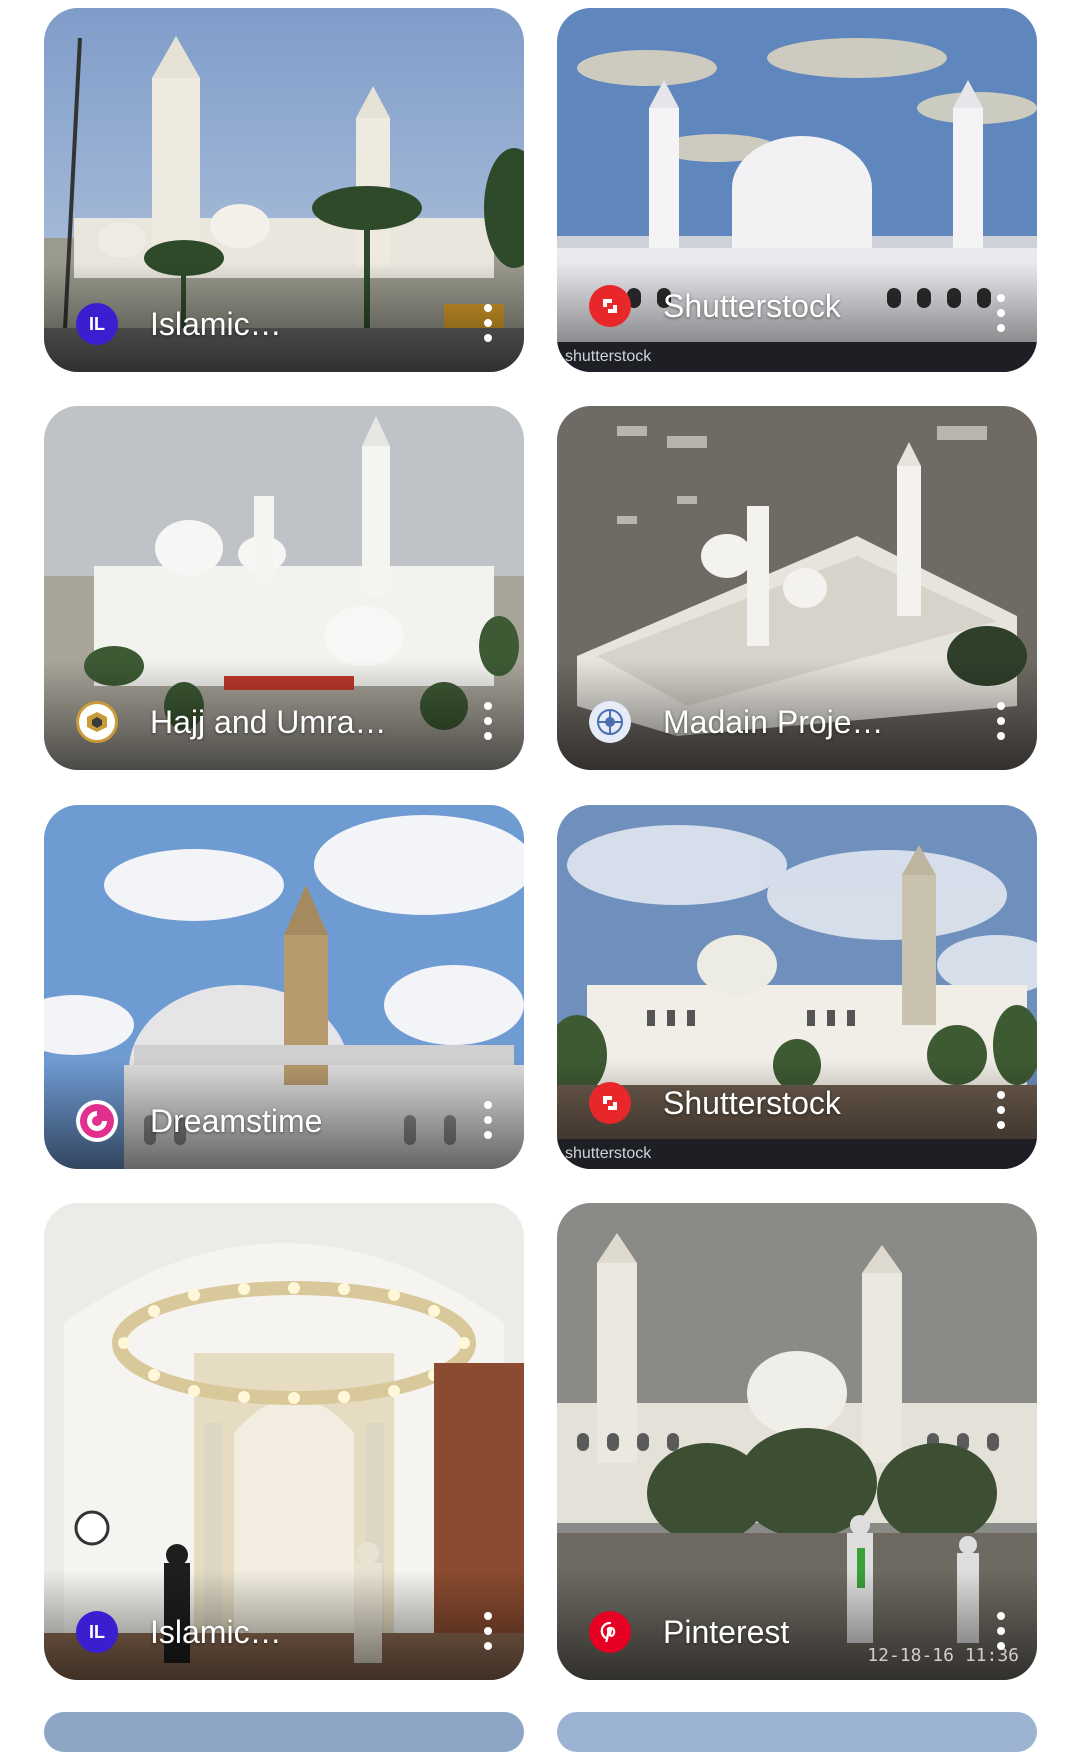 This screenshot has width=1080, height=1752. I want to click on source-name: Pinterest, so click(726, 1632).